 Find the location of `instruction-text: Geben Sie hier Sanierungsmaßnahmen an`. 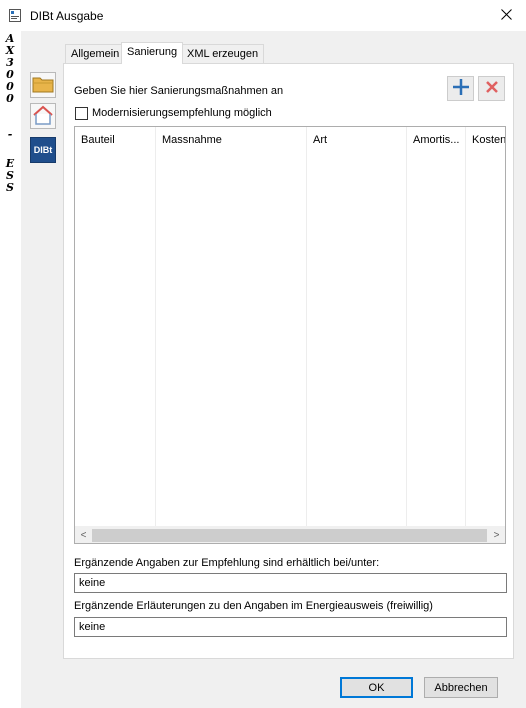

instruction-text: Geben Sie hier Sanierungsmaßnahmen an is located at coordinates (179, 91).